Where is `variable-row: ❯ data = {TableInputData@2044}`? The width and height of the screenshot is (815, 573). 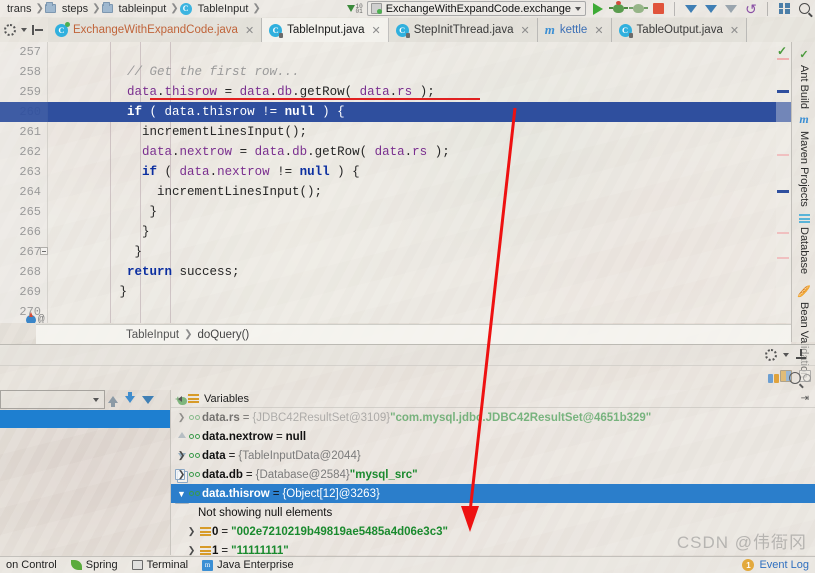
variable-row: ❯ data = {TableInputData@2044} is located at coordinates (493, 455).